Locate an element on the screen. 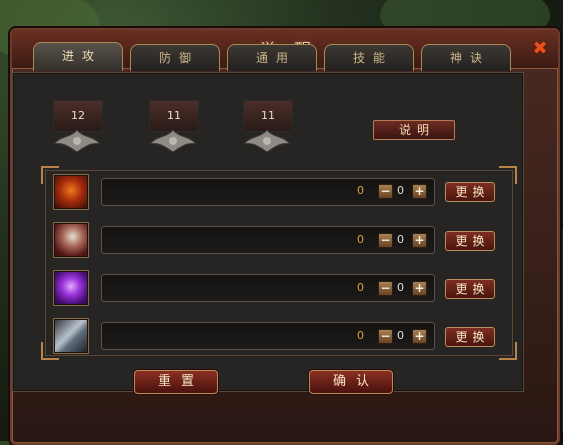  tab-skills: 技能 is located at coordinates (369, 57).